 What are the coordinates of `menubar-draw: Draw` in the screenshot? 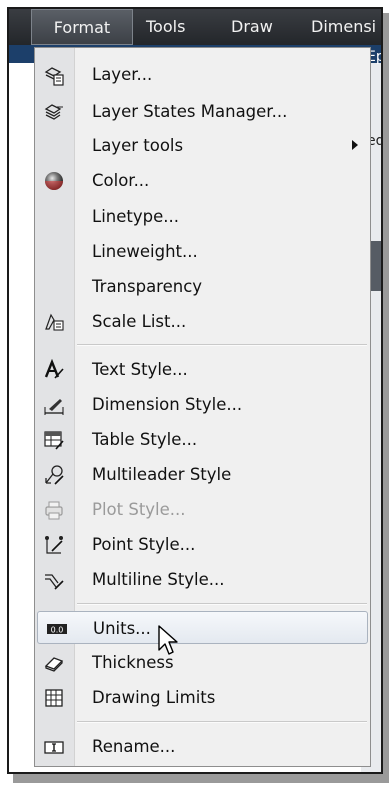 It's located at (252, 27).